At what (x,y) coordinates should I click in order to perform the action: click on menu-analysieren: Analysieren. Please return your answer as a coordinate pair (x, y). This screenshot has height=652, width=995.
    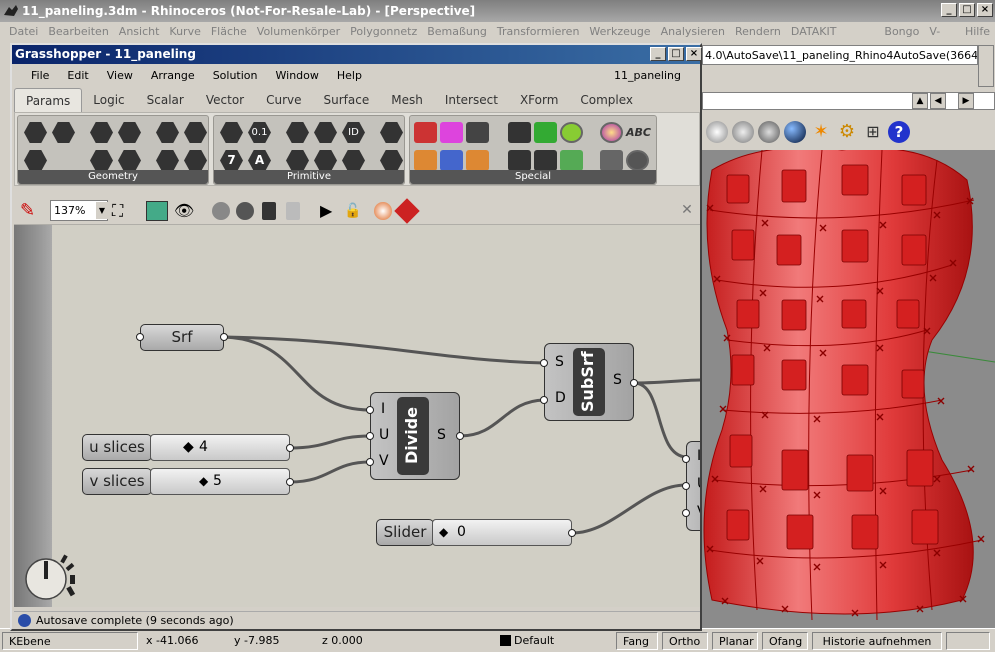
    Looking at the image, I should click on (693, 32).